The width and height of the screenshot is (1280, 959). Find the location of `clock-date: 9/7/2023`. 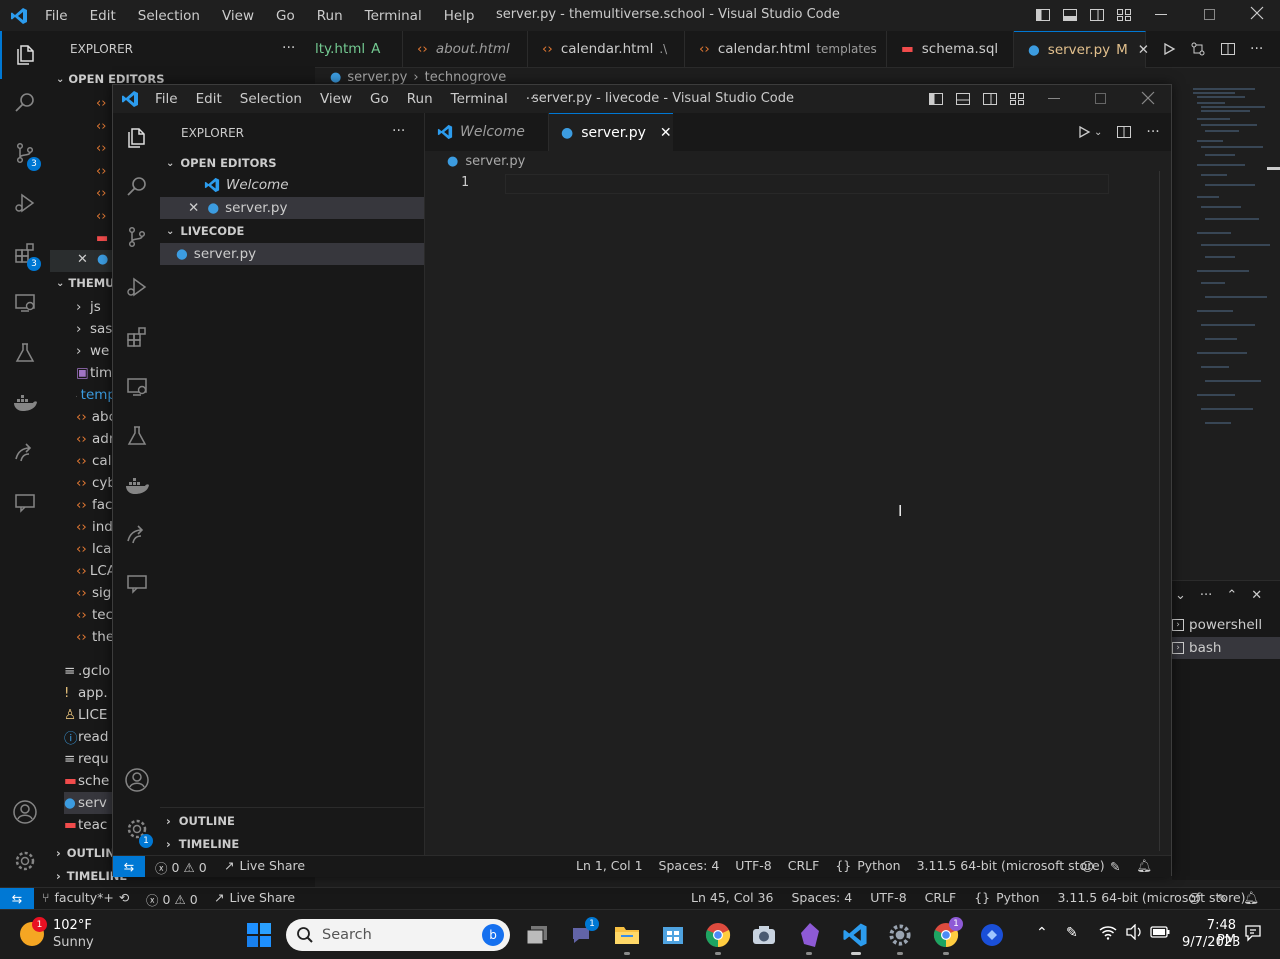

clock-date: 9/7/2023 is located at coordinates (1211, 942).